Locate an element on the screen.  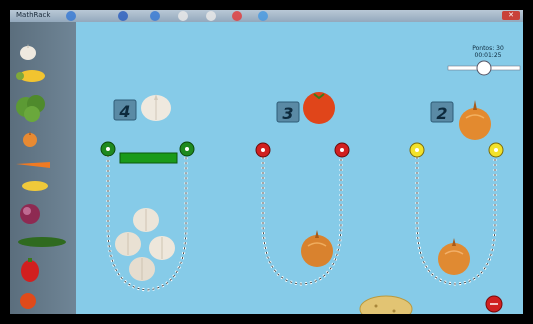
slider-thumb is located at coordinates (484, 68).